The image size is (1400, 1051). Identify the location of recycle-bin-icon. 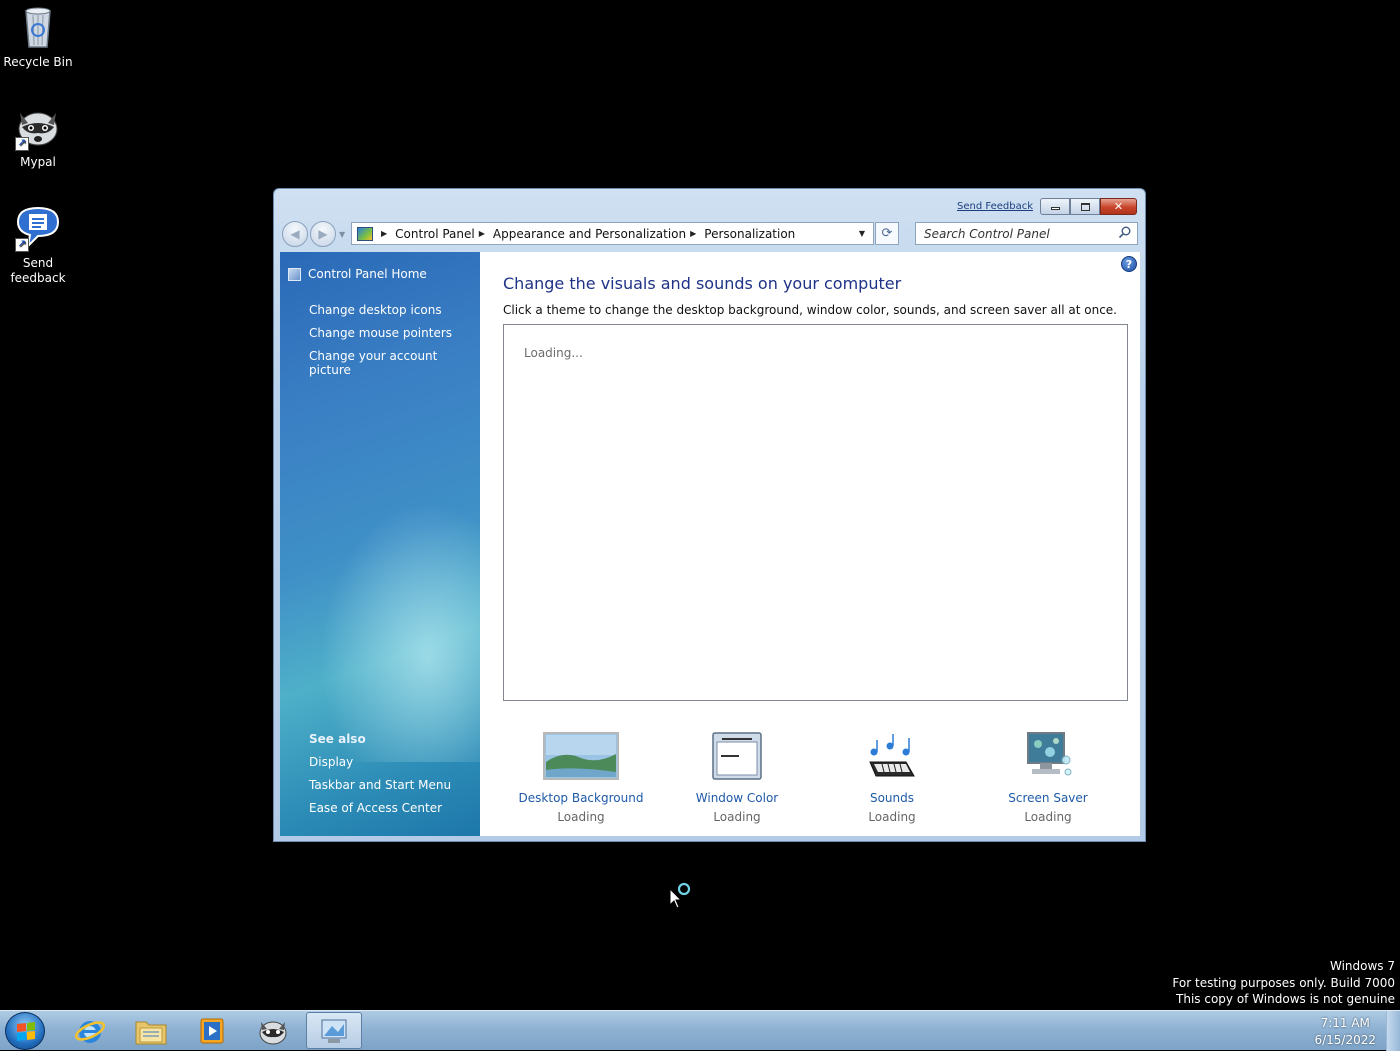
(38, 27).